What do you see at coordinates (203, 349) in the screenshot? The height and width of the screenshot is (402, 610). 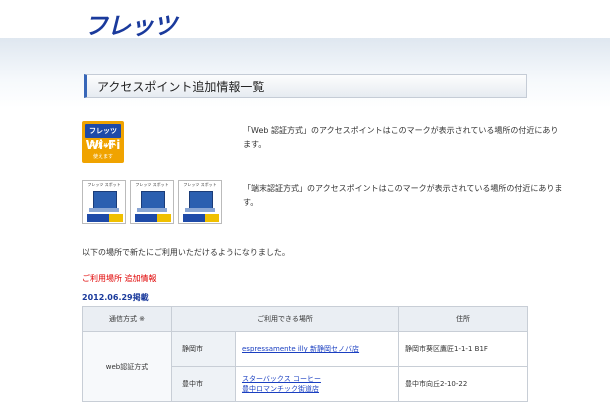 I see `city-cell: 静岡市` at bounding box center [203, 349].